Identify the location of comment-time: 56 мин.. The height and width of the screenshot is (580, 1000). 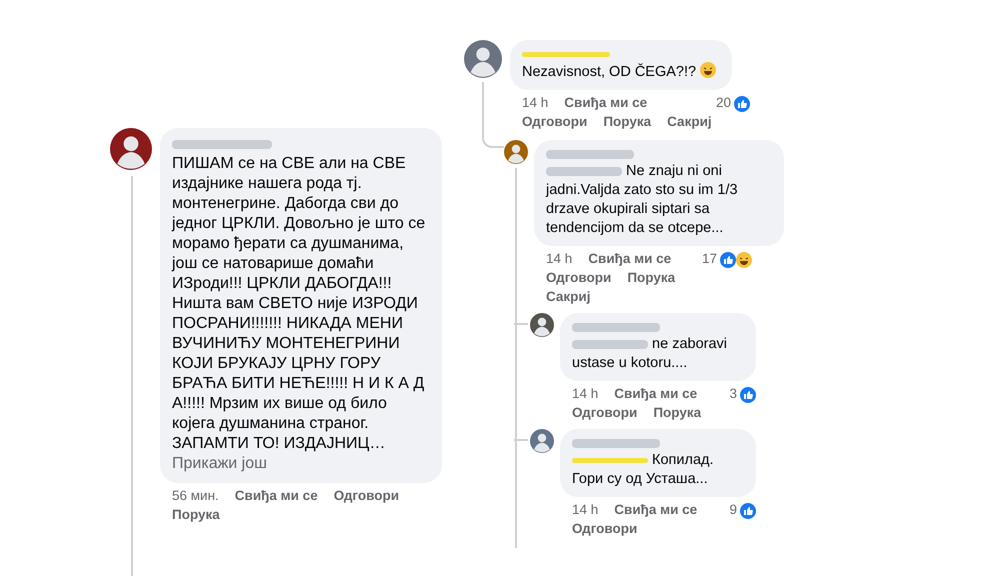
(195, 496).